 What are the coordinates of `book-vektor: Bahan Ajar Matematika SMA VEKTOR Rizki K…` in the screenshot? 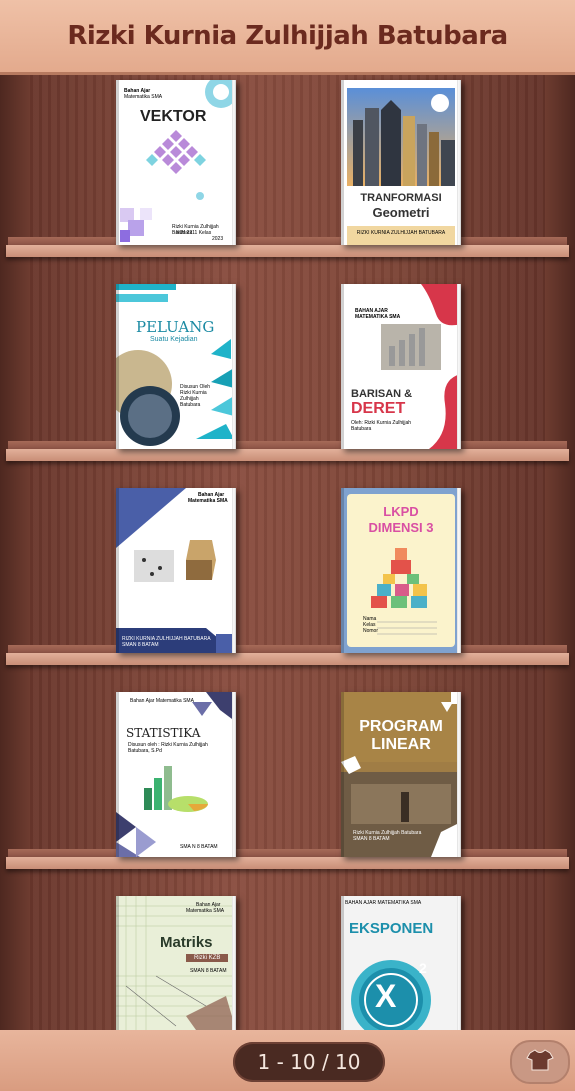 It's located at (176, 162).